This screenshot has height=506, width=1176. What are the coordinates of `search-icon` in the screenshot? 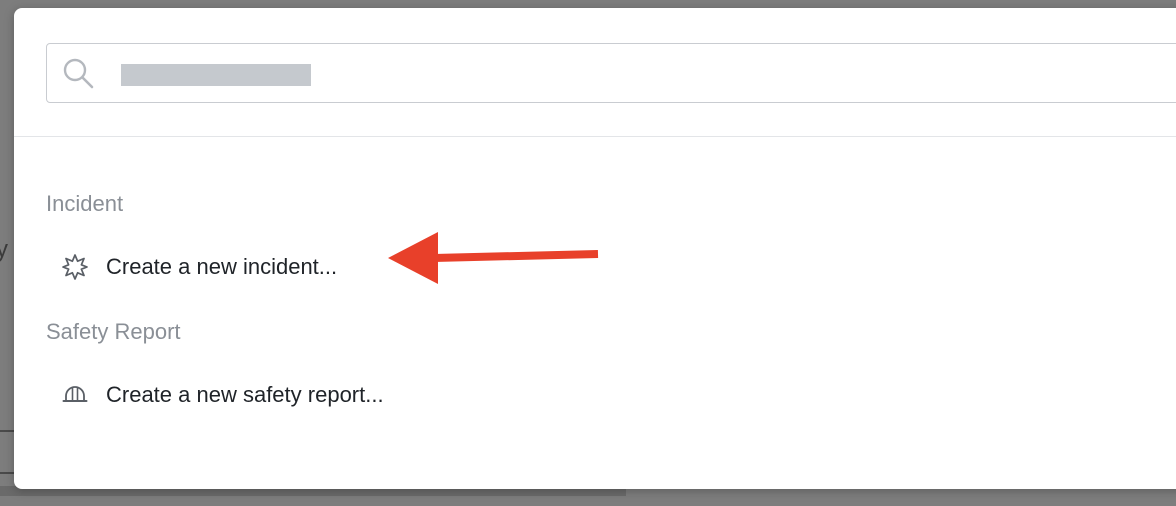 It's located at (78, 73).